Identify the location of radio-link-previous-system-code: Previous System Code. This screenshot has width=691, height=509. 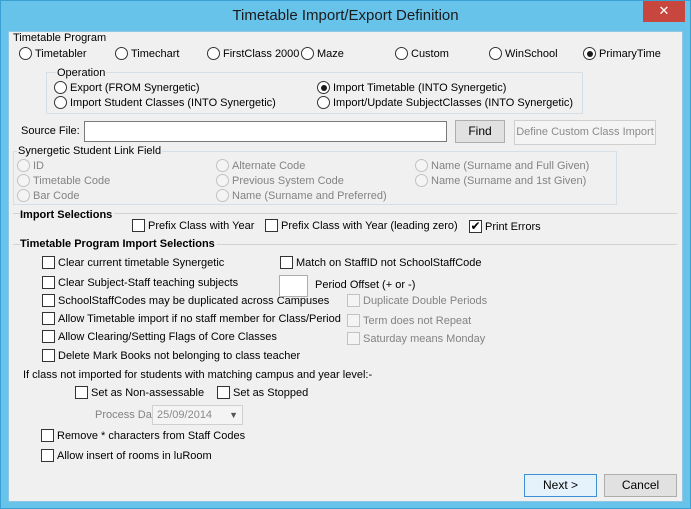
(280, 180).